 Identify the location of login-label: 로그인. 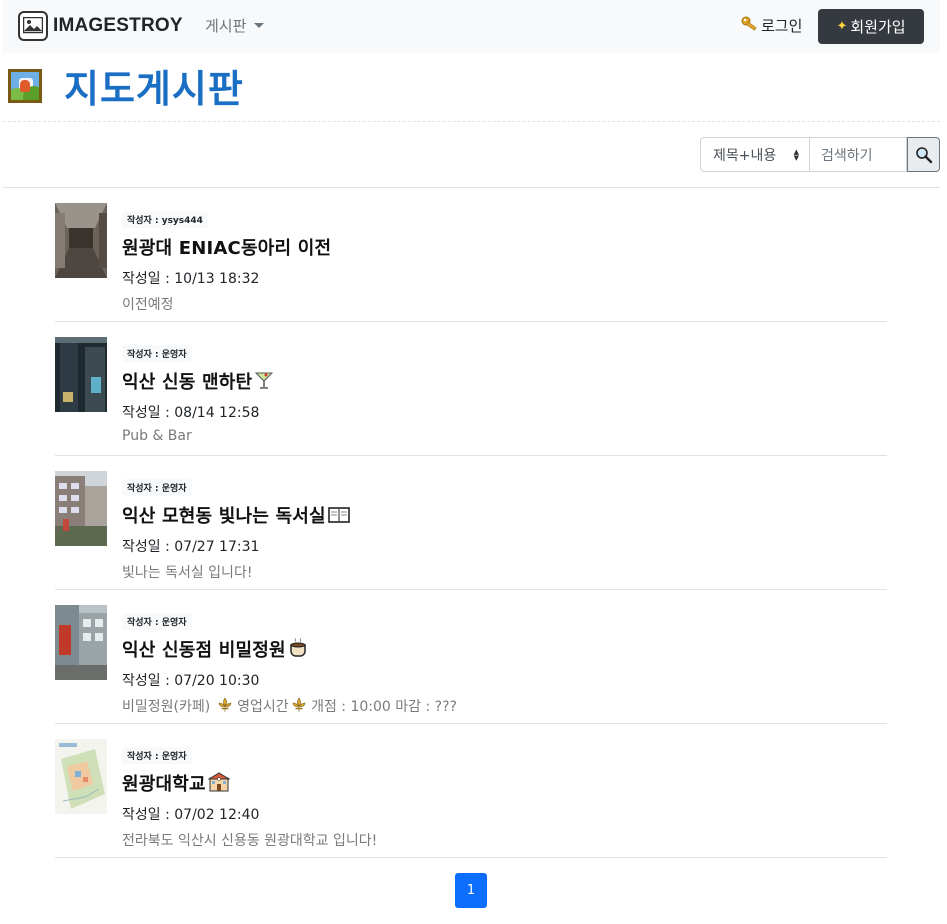
(782, 26).